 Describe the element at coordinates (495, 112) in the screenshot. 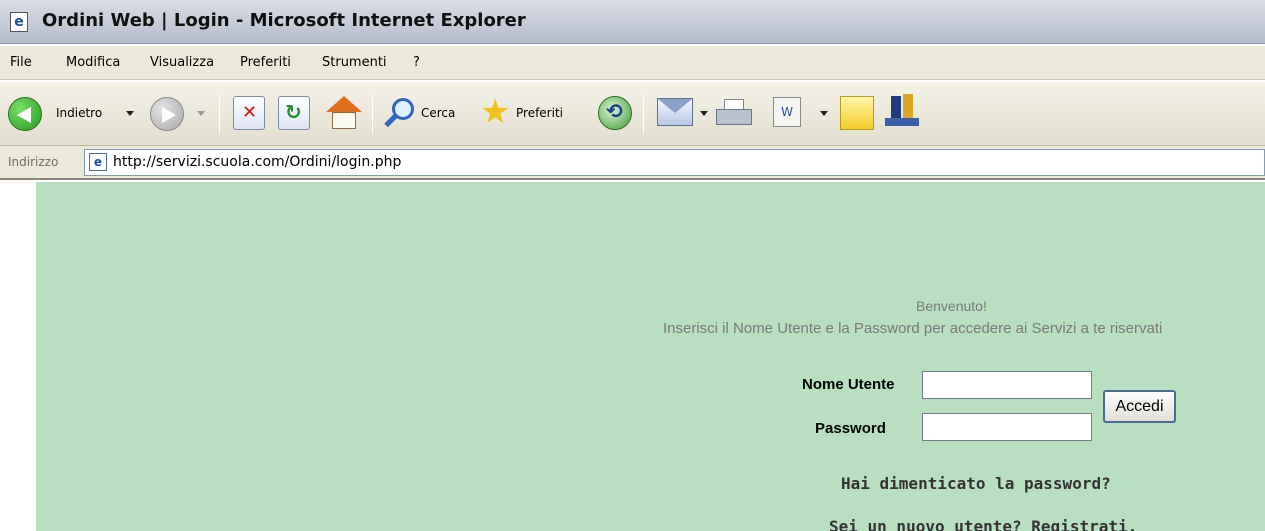

I see `favorites-star-icon: ★` at that location.